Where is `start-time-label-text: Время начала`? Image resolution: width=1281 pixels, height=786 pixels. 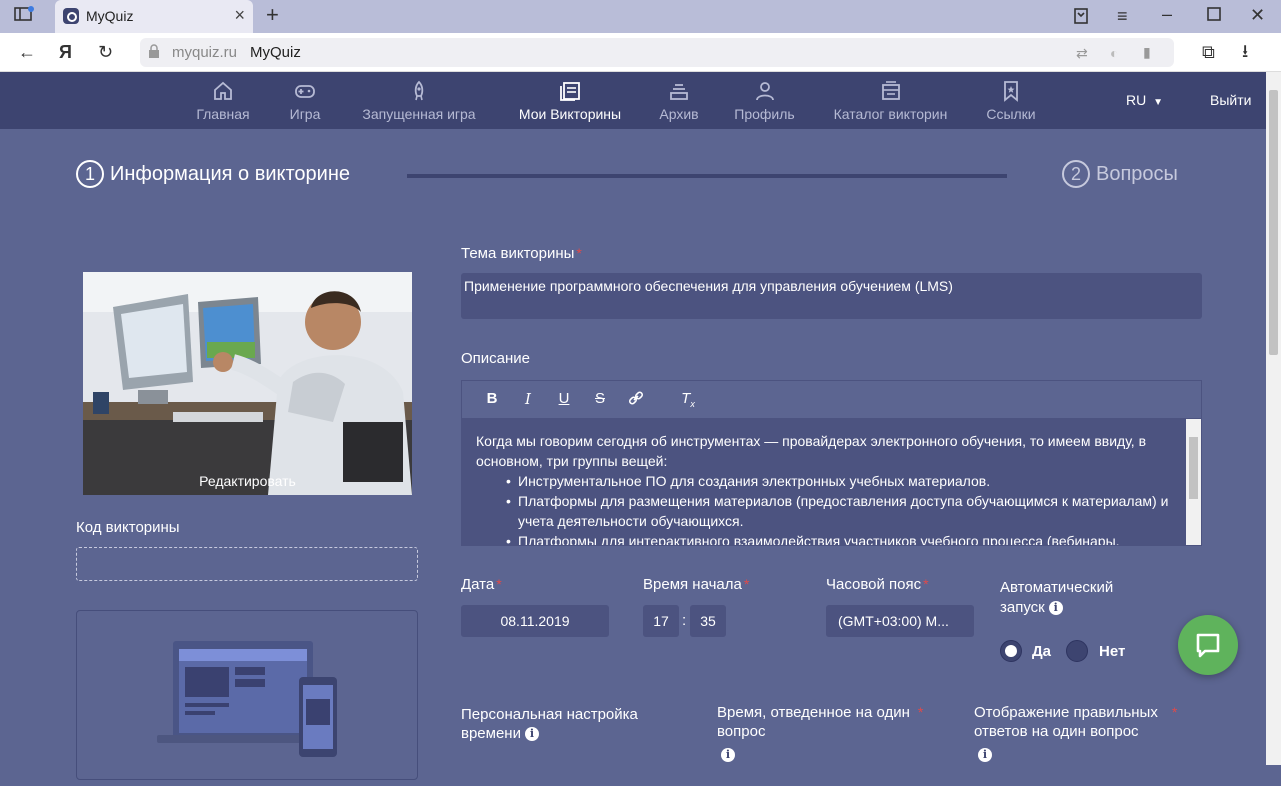
start-time-label-text: Время начала is located at coordinates (692, 584).